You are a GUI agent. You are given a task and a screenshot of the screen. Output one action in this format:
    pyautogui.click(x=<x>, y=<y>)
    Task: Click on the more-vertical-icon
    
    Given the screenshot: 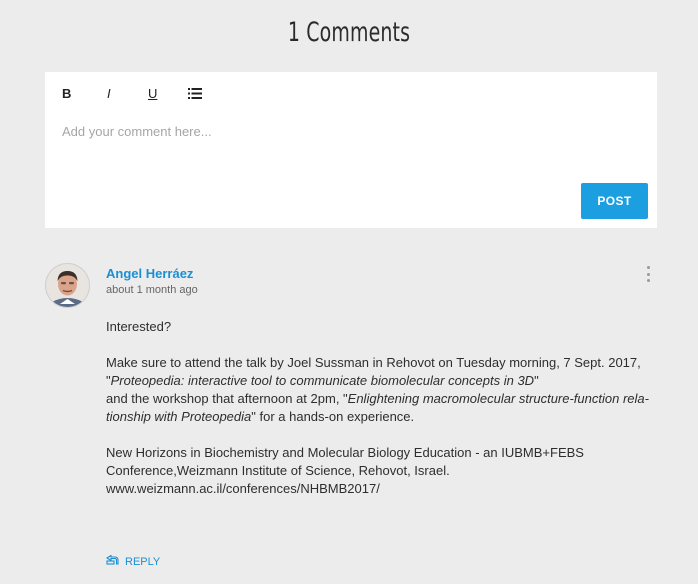 What is the action you would take?
    pyautogui.click(x=648, y=274)
    